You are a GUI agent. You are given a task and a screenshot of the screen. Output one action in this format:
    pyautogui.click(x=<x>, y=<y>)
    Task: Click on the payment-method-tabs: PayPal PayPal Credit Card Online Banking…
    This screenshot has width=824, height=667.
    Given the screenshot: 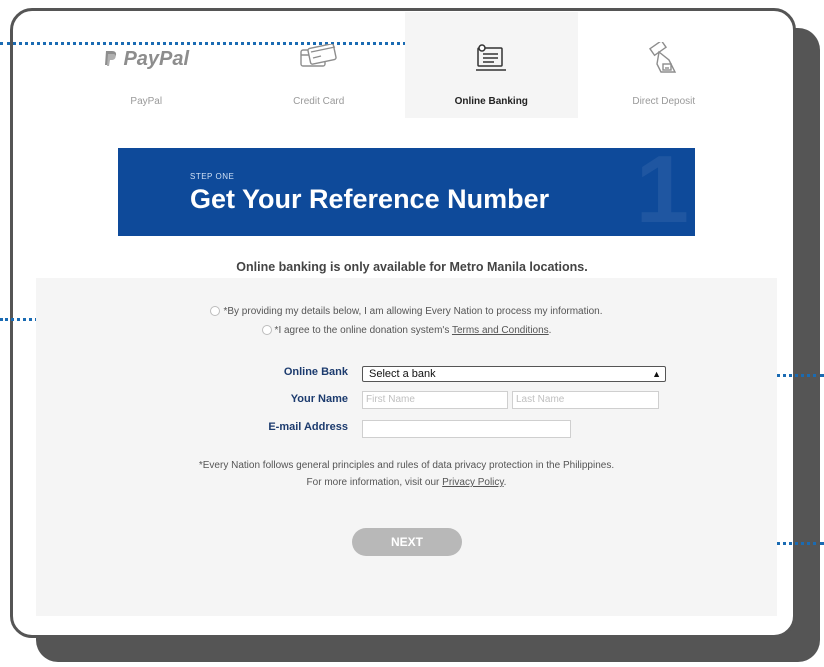 What is the action you would take?
    pyautogui.click(x=405, y=65)
    